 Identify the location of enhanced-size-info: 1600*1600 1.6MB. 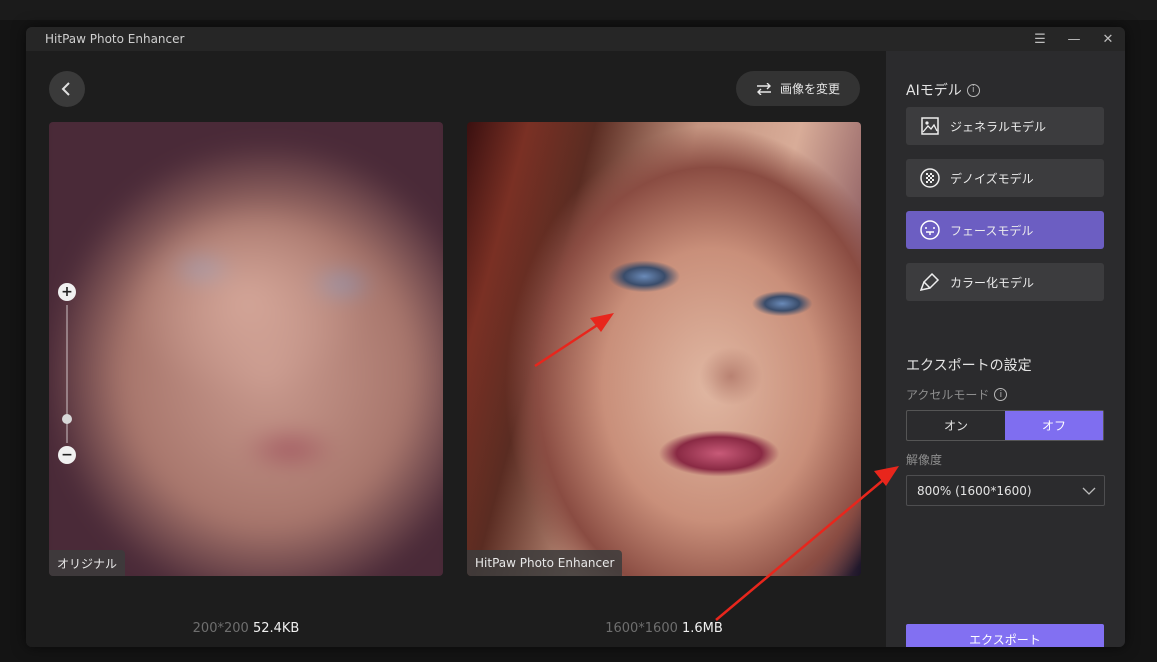
(664, 628).